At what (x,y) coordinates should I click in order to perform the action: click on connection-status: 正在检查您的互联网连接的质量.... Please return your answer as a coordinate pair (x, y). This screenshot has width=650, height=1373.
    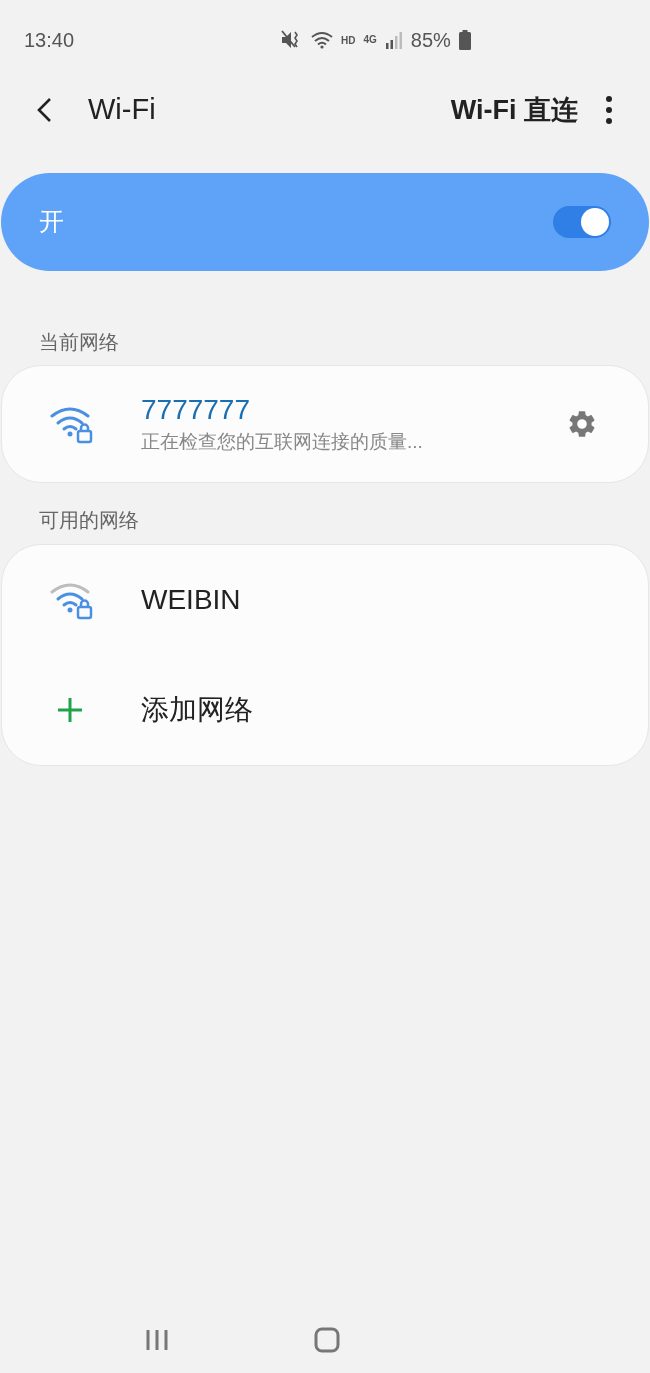
    Looking at the image, I should click on (282, 441).